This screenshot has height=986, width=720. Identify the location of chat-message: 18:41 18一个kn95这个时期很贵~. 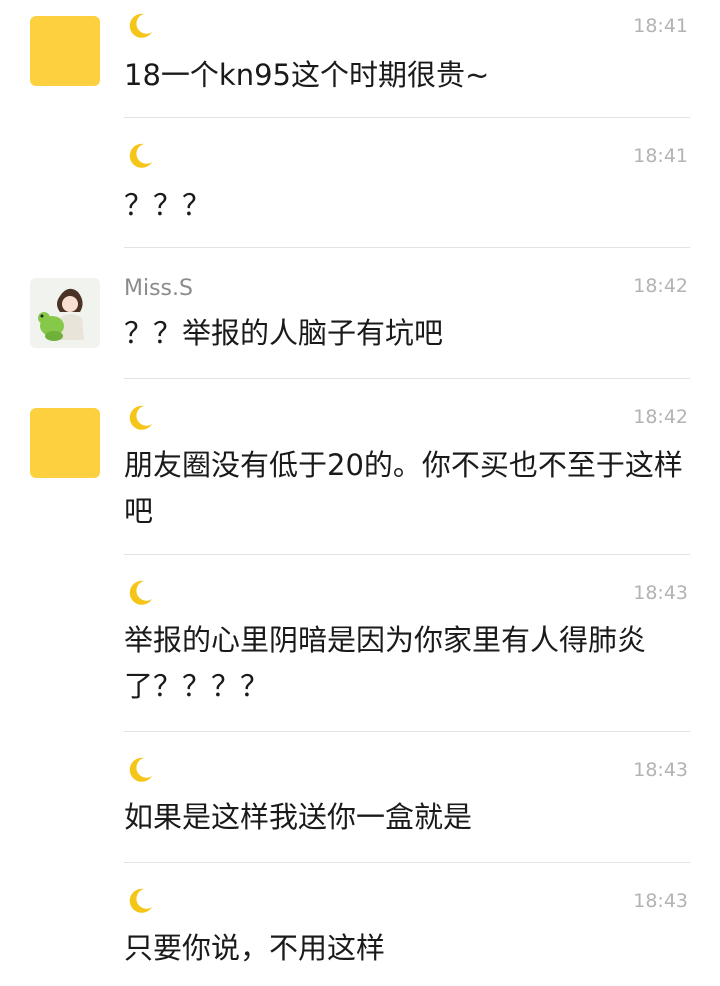
(360, 59).